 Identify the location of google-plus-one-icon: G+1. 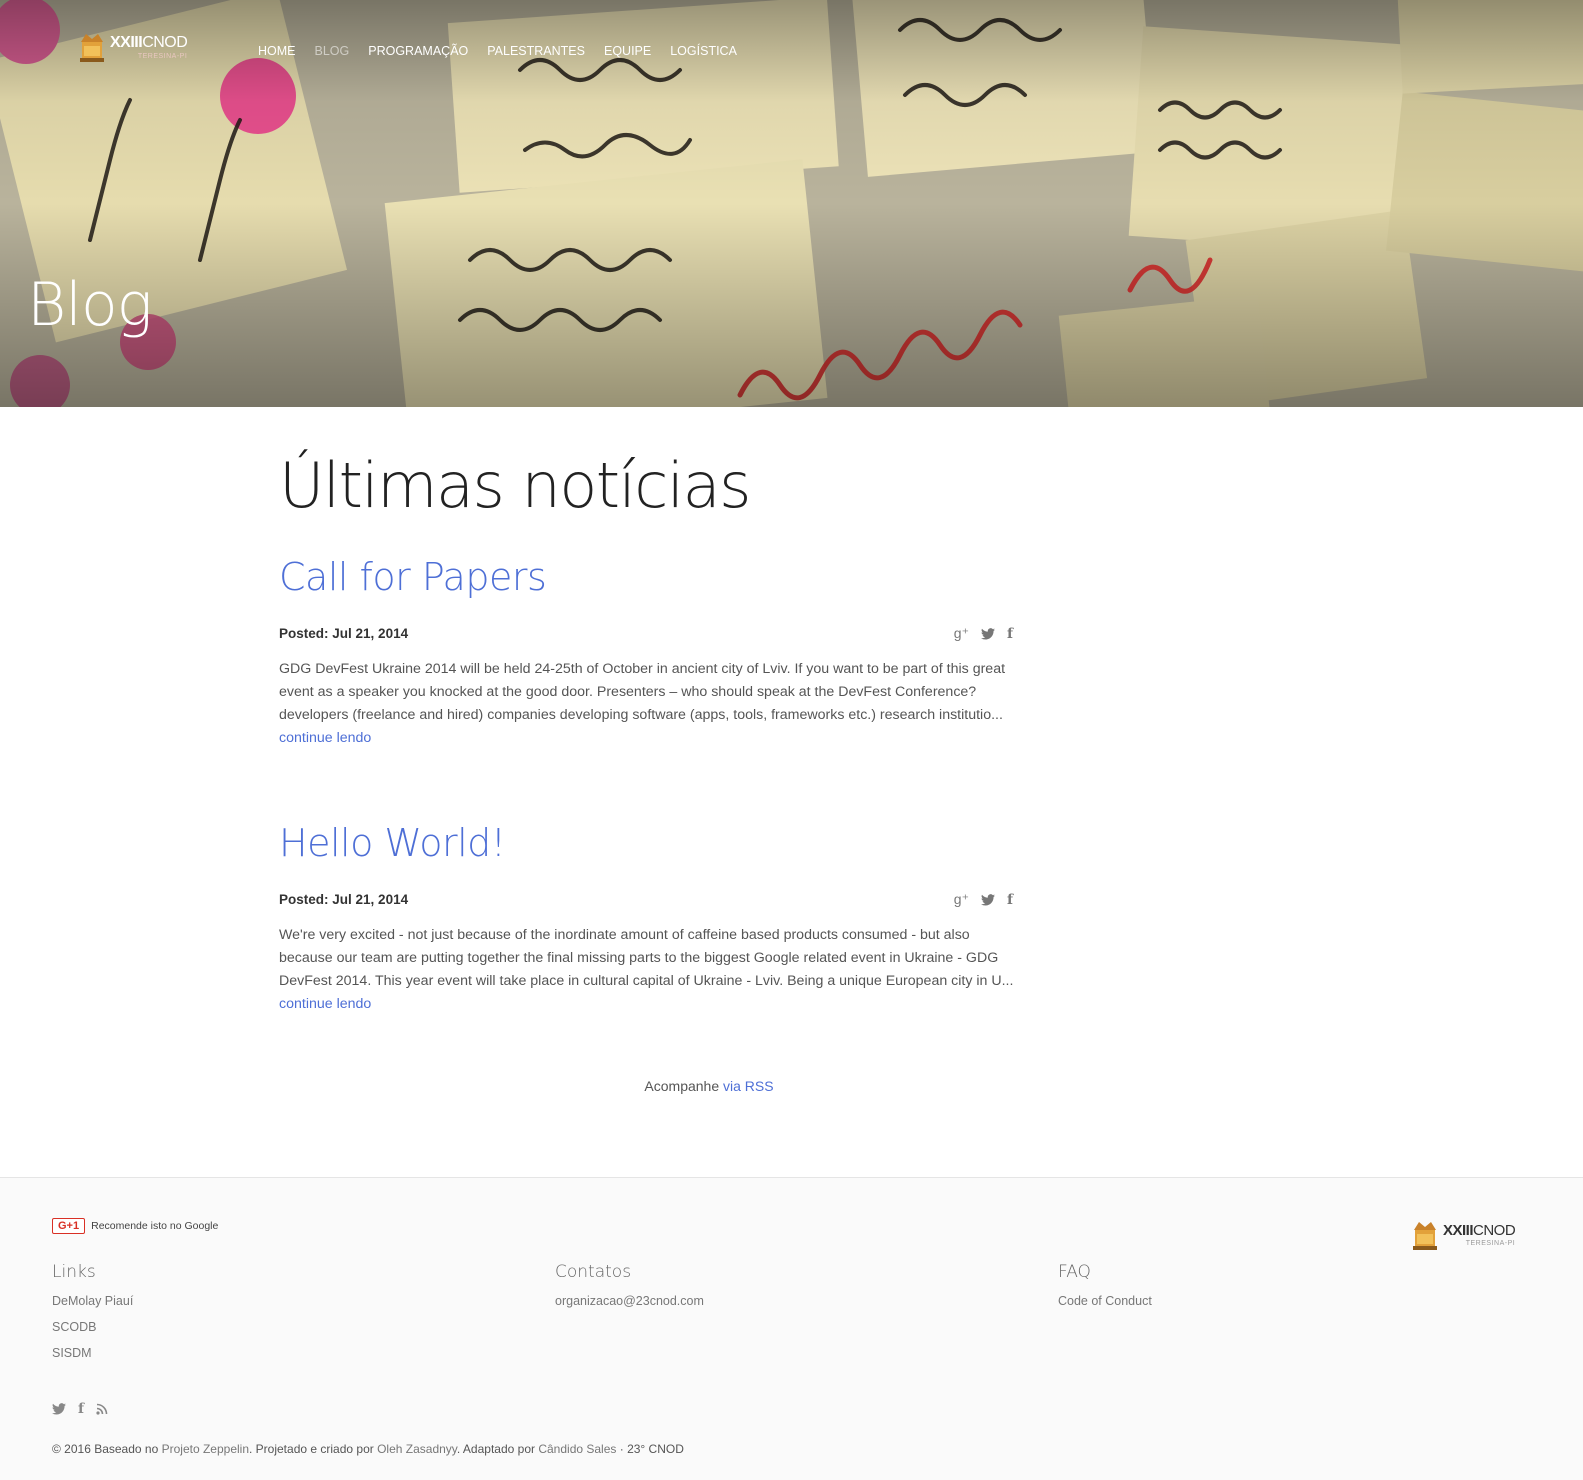
(69, 1226).